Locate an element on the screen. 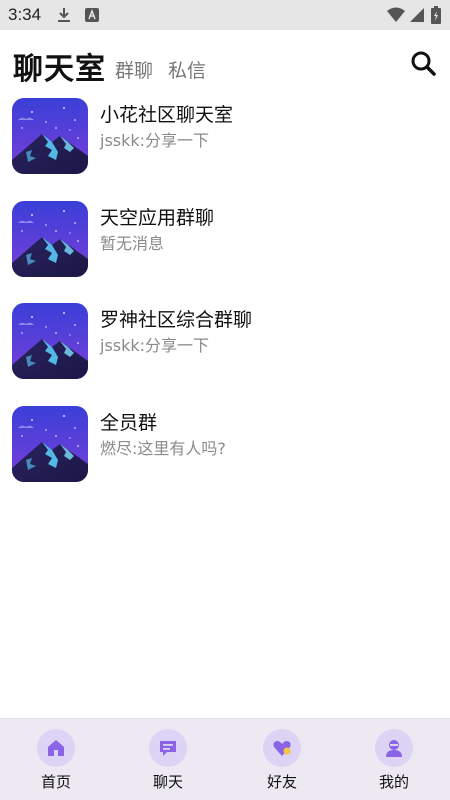 The height and width of the screenshot is (800, 450). chat-name: 罗神社区综合群聊 is located at coordinates (176, 320).